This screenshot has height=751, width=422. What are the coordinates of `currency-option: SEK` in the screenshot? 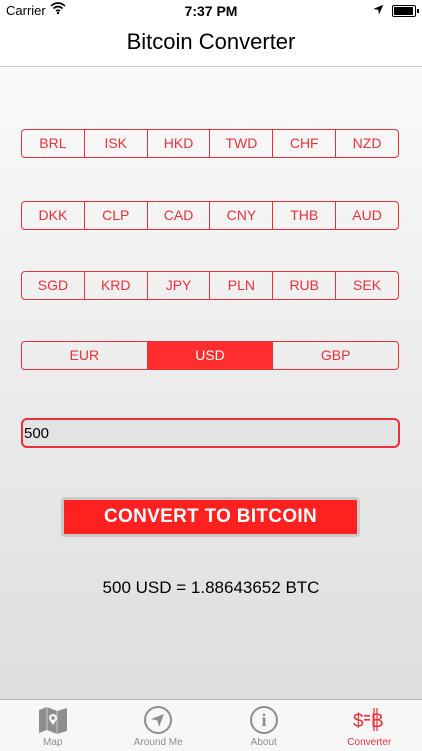 It's located at (367, 285).